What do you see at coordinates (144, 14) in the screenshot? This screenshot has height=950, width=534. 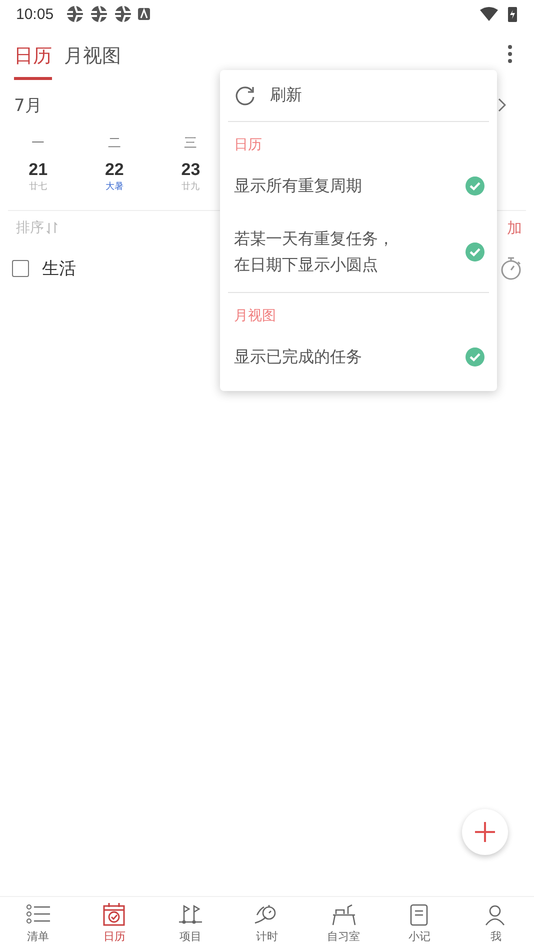 I see `keyboard-notification-icon` at bounding box center [144, 14].